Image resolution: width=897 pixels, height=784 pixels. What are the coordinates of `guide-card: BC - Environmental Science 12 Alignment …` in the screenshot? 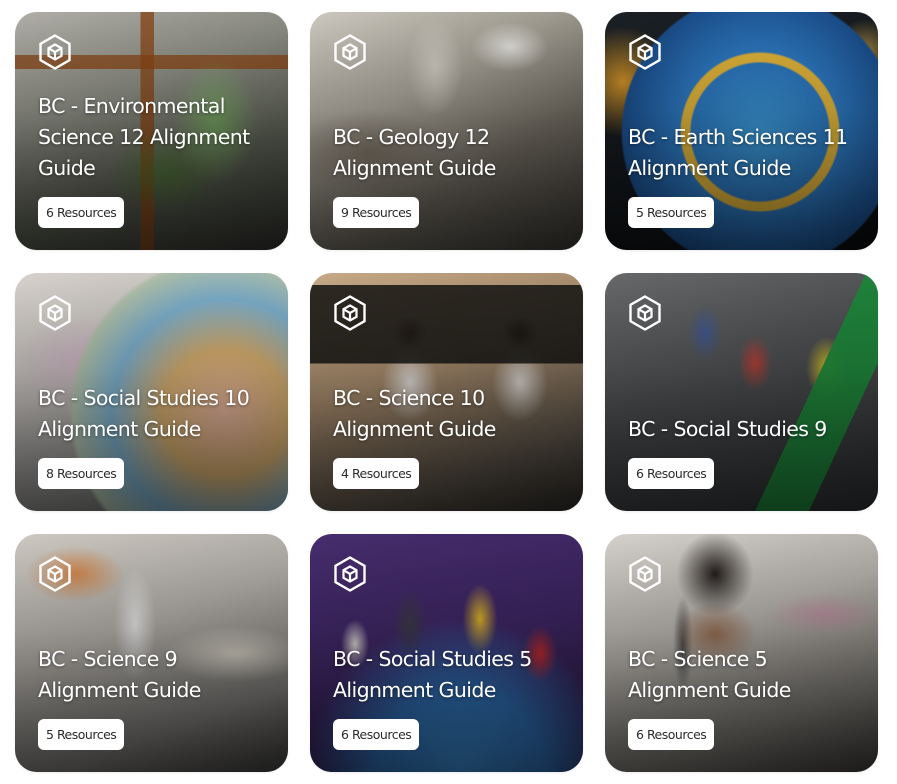 It's located at (151, 131).